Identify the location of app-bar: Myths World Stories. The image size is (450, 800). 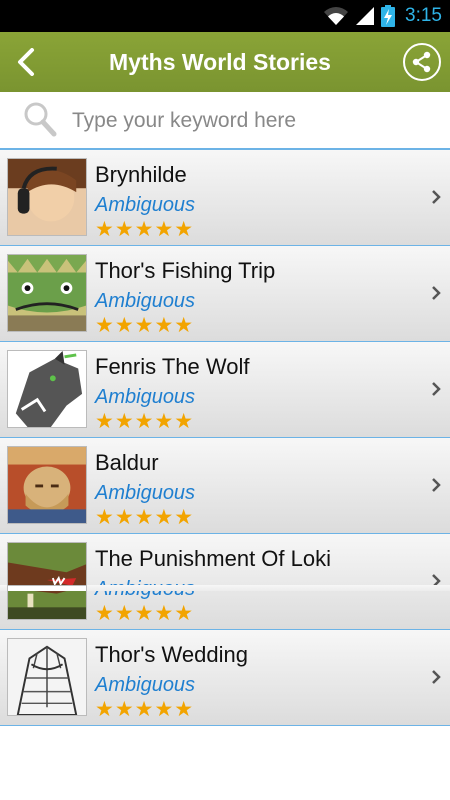
(225, 62).